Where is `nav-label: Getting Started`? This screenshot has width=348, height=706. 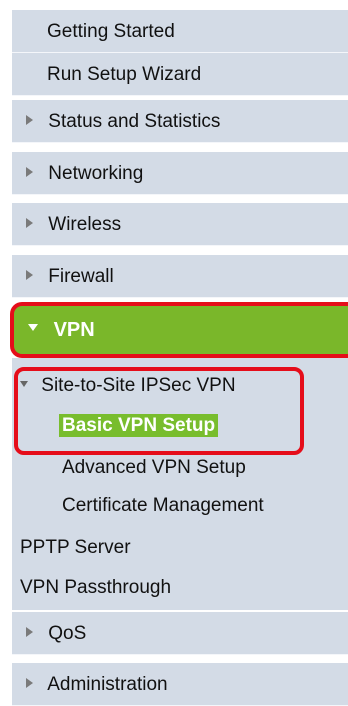 nav-label: Getting Started is located at coordinates (111, 31).